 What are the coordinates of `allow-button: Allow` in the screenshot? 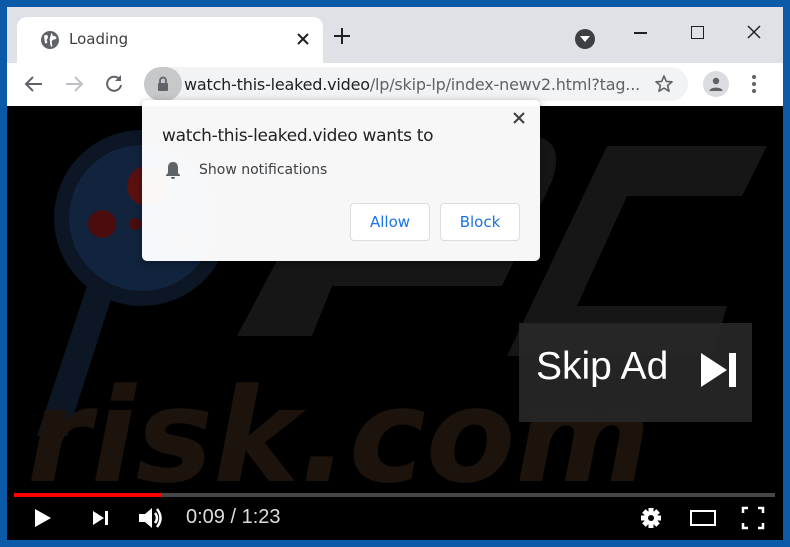 It's located at (390, 222).